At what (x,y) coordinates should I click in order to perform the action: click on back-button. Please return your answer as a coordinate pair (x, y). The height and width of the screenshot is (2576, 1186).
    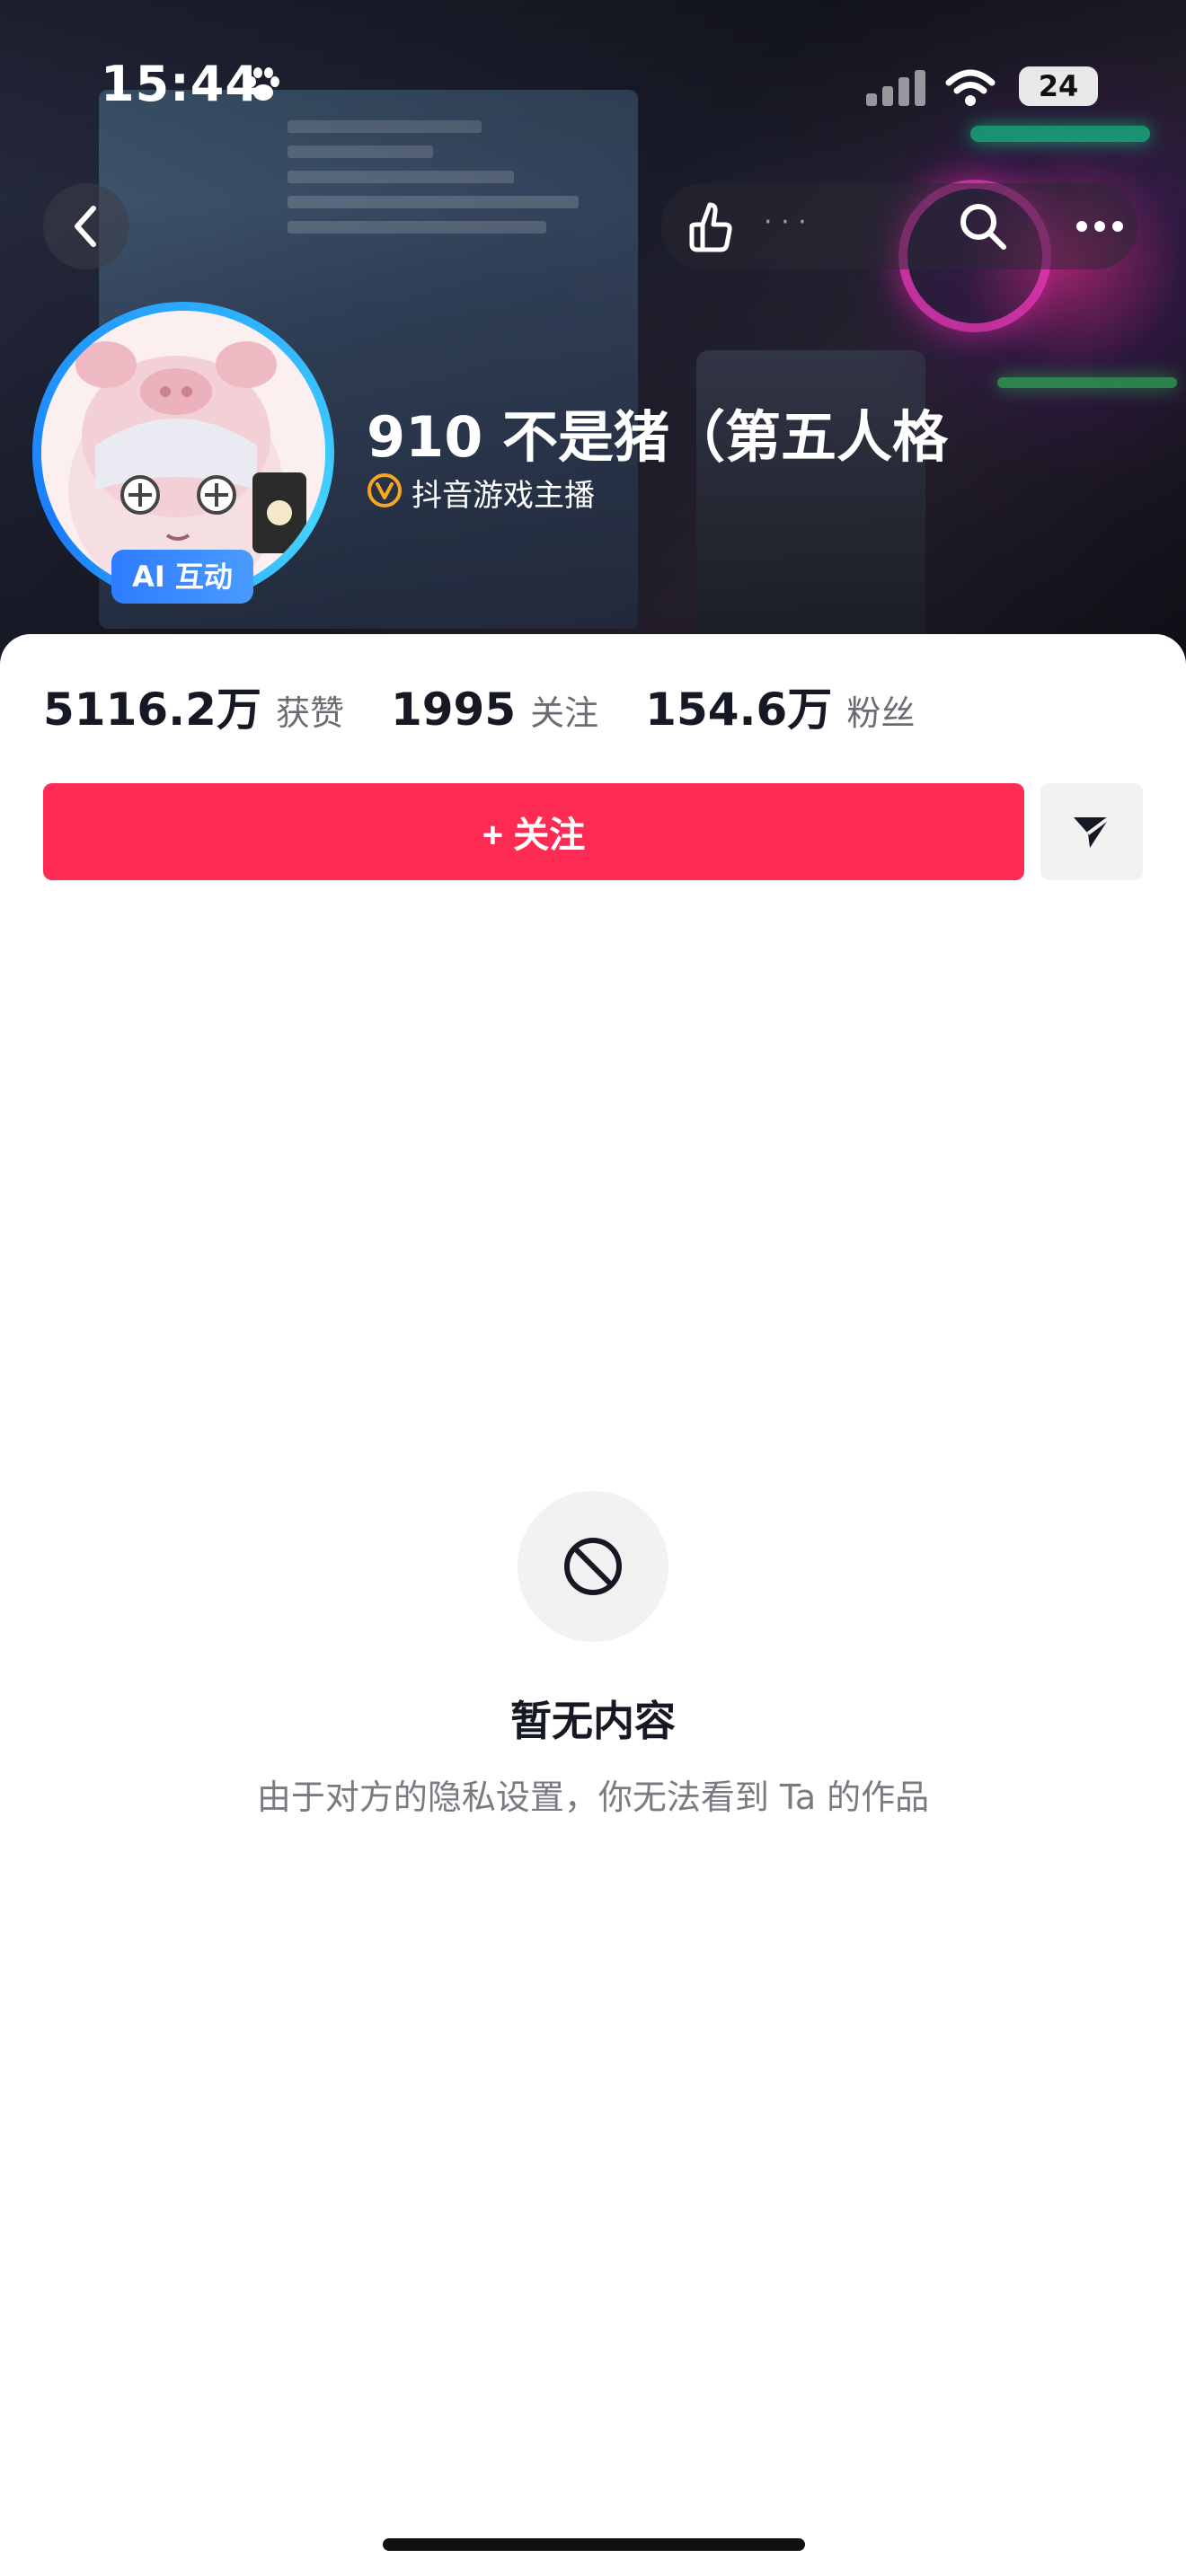
    Looking at the image, I should click on (86, 226).